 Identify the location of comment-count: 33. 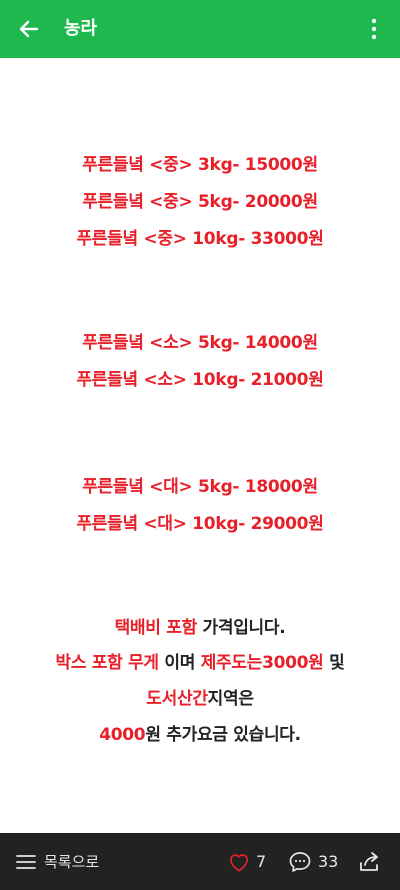
(328, 861).